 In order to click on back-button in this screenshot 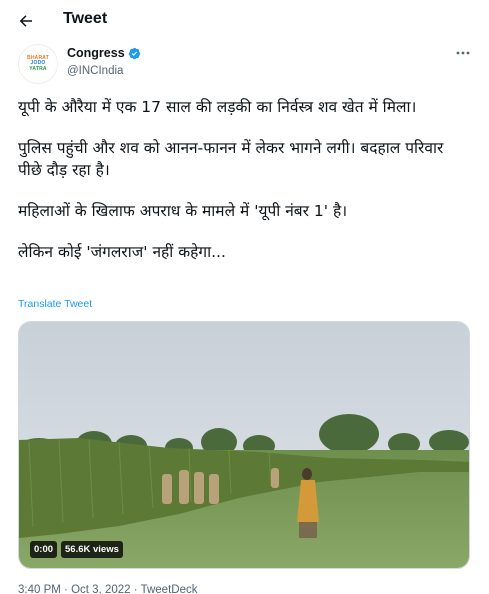, I will do `click(26, 21)`.